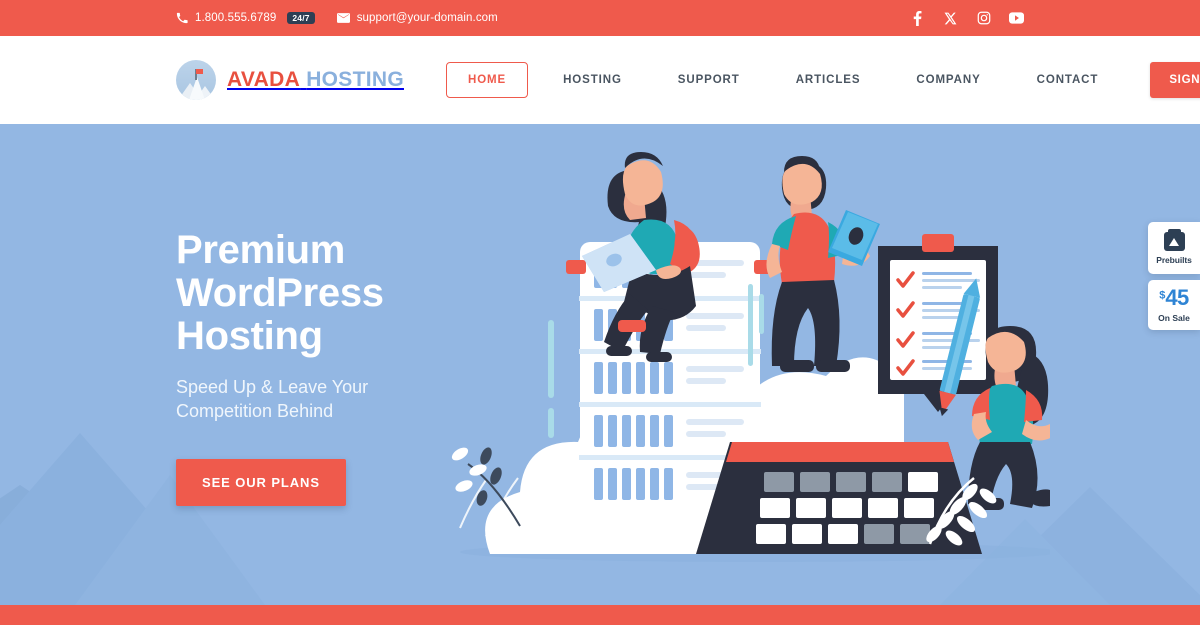 The height and width of the screenshot is (625, 1200). I want to click on nav-item-articles: ARTICLES, so click(828, 80).